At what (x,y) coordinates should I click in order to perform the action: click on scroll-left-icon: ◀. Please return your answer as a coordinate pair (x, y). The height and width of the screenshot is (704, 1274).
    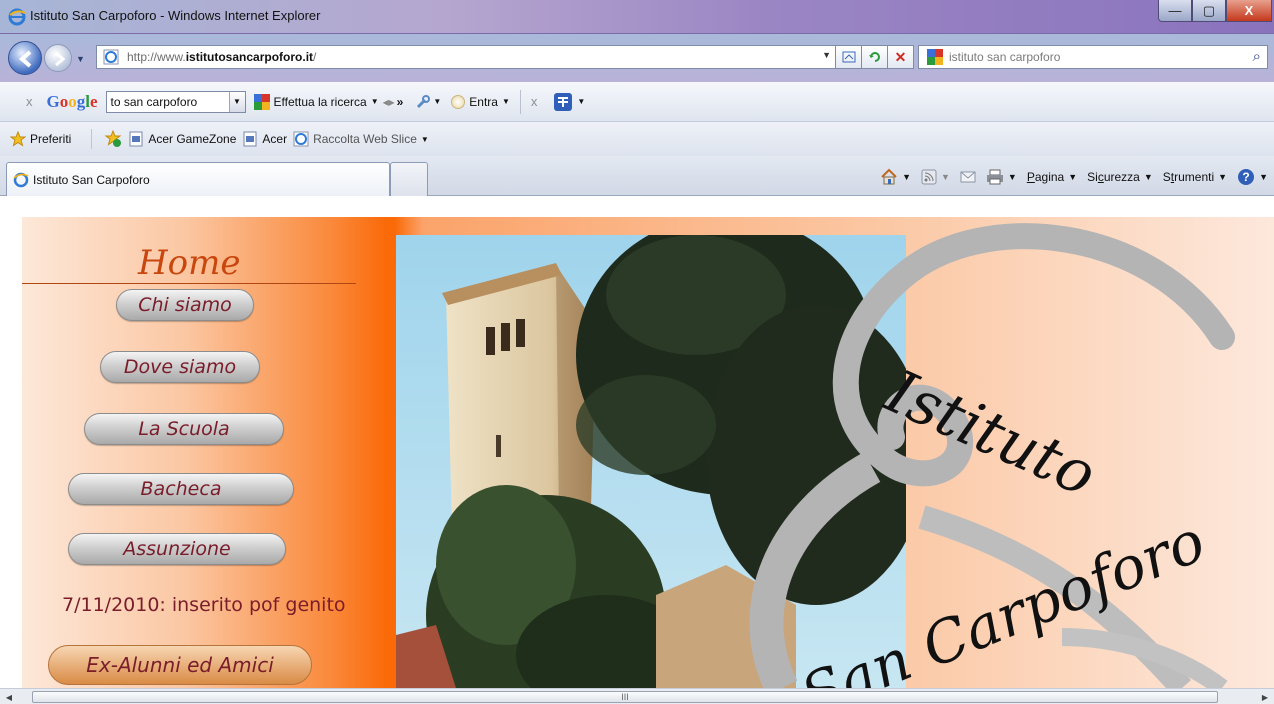
    Looking at the image, I should click on (9, 697).